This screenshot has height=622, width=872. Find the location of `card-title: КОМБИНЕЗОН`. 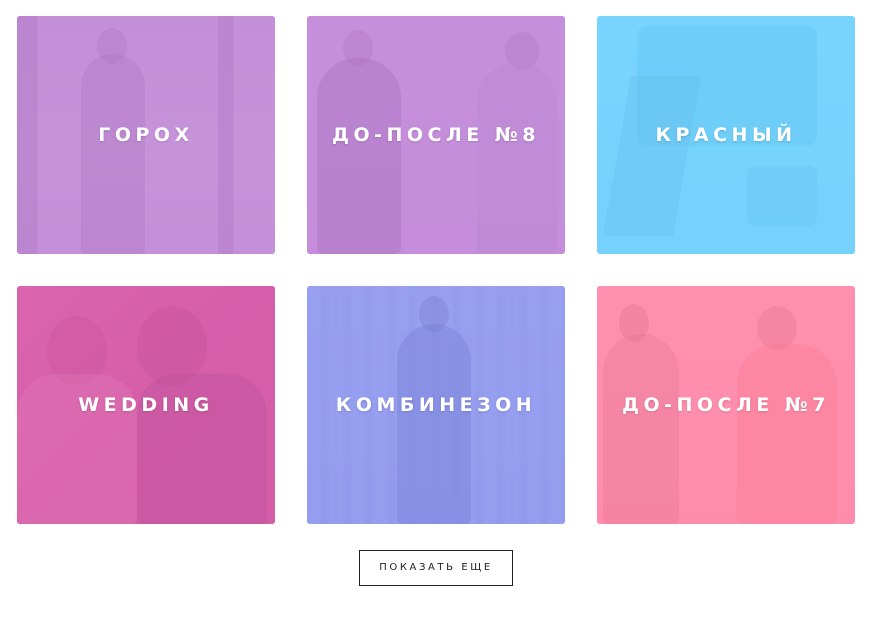

card-title: КОМБИНЕЗОН is located at coordinates (436, 405).